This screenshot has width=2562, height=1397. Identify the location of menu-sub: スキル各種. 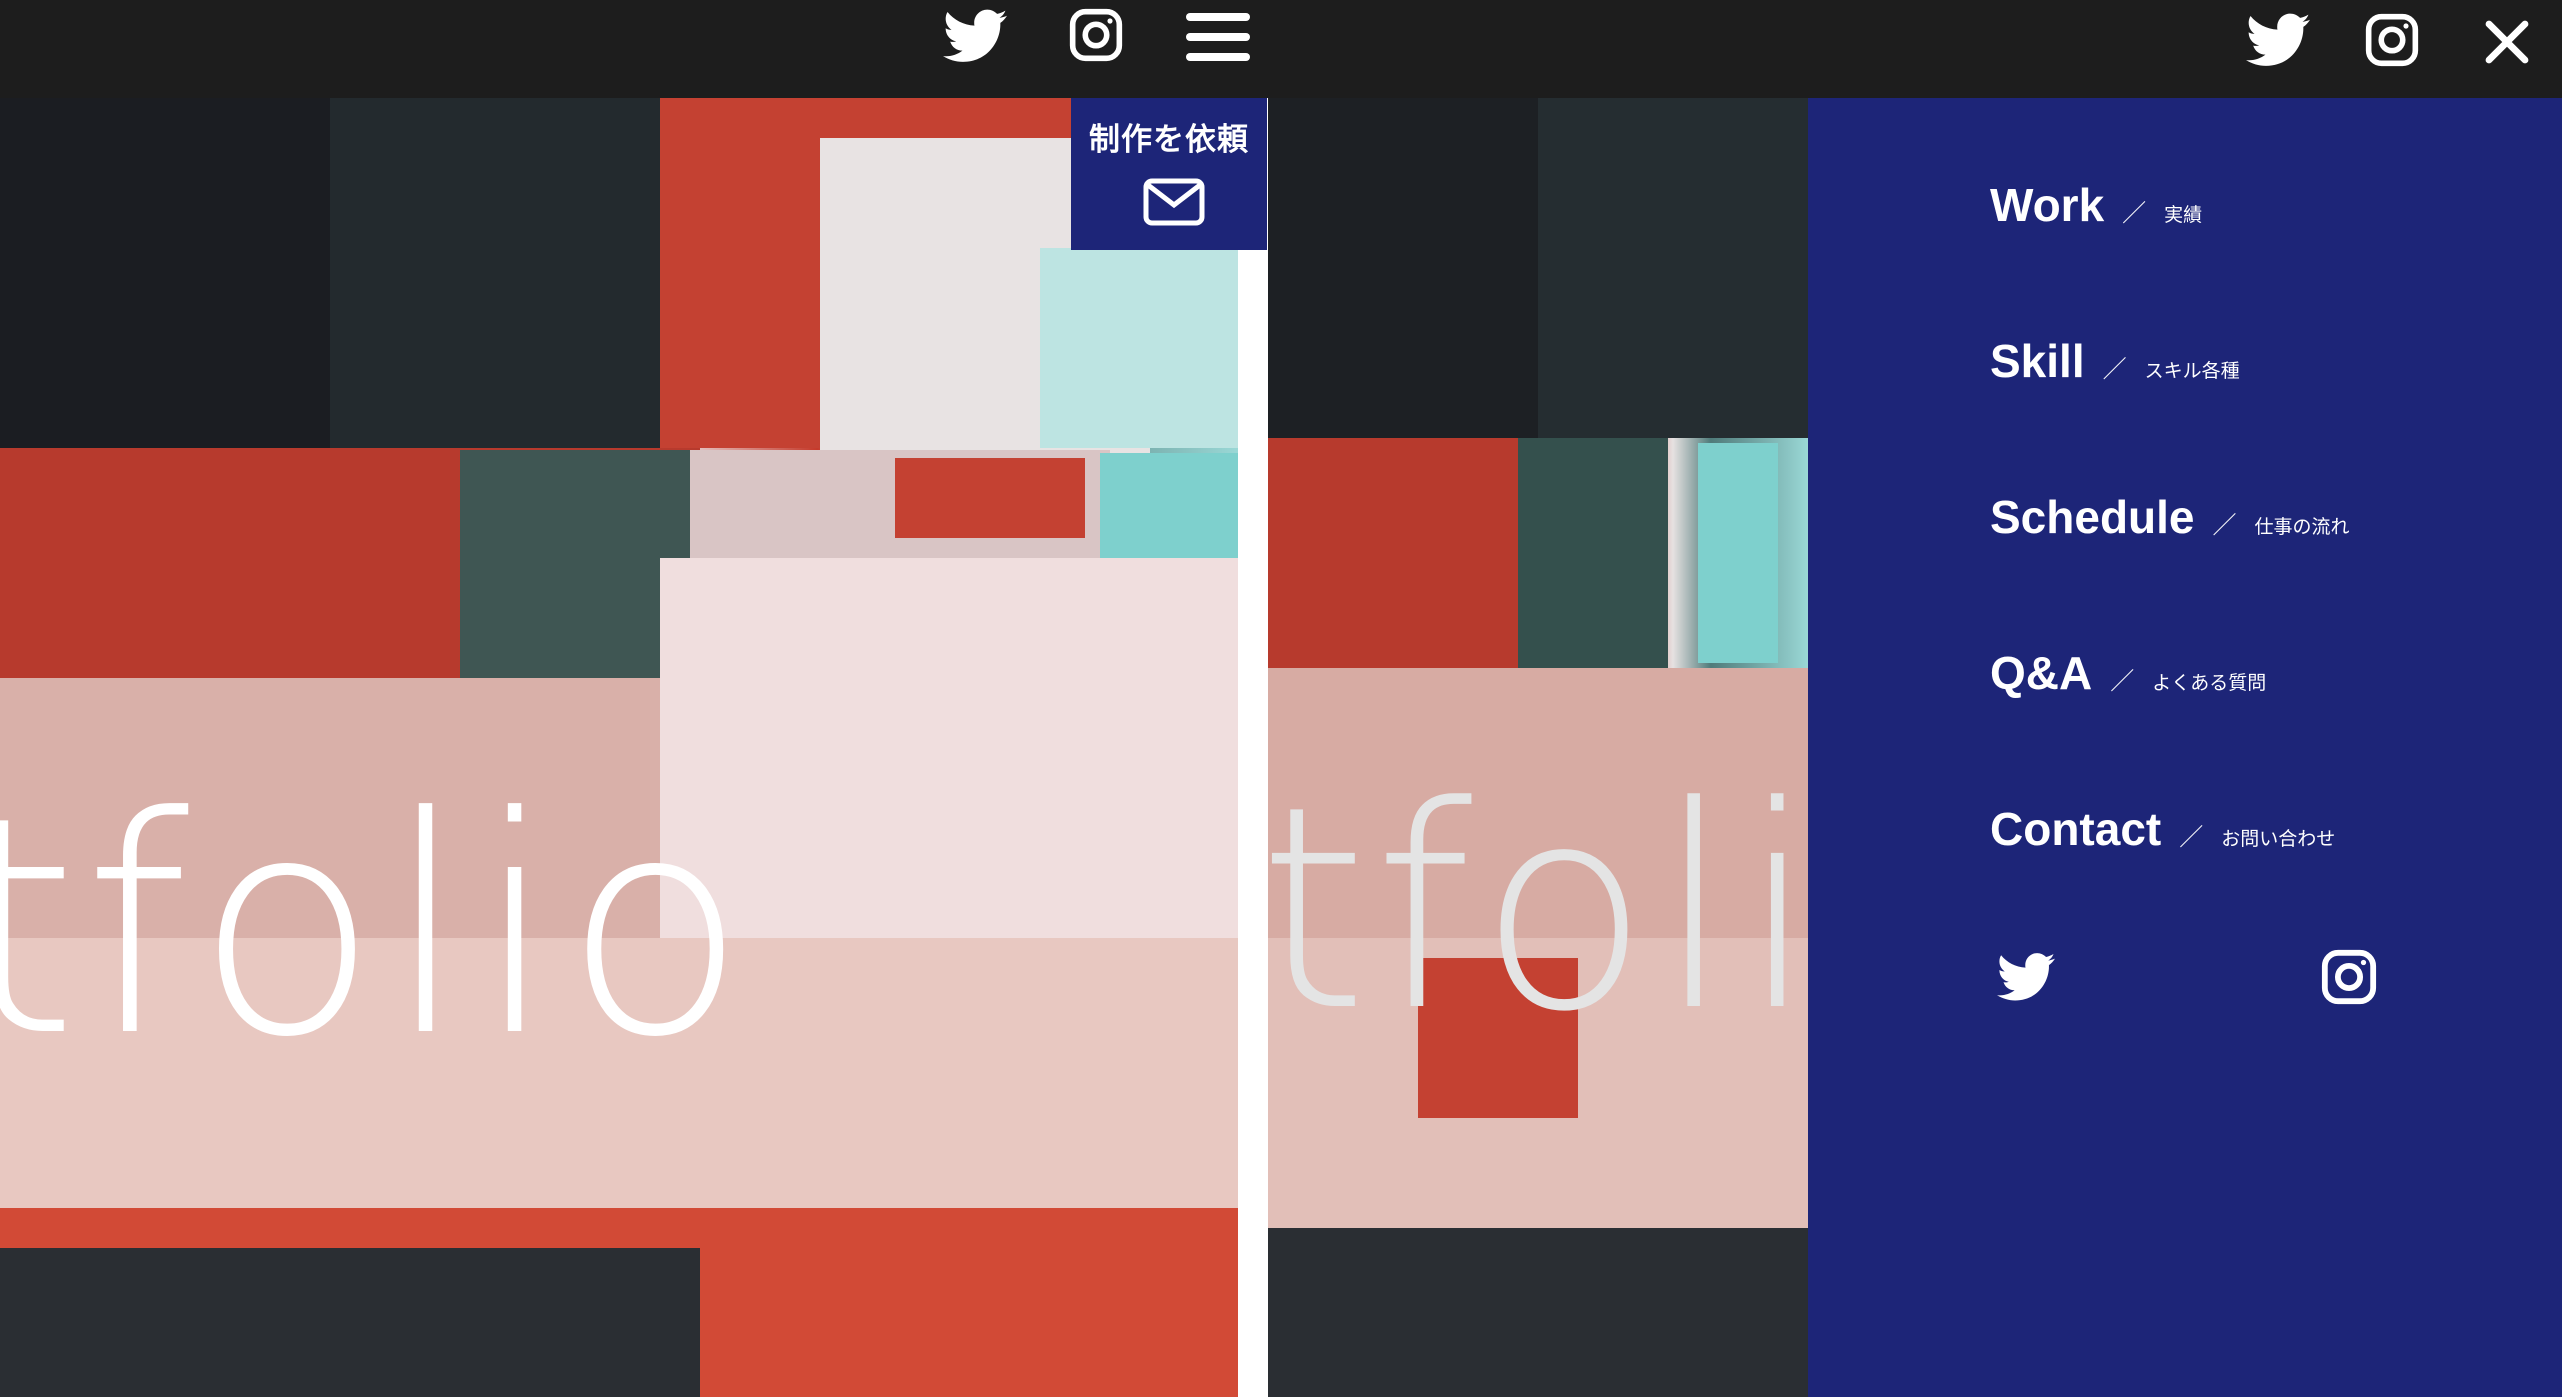
(2192, 371).